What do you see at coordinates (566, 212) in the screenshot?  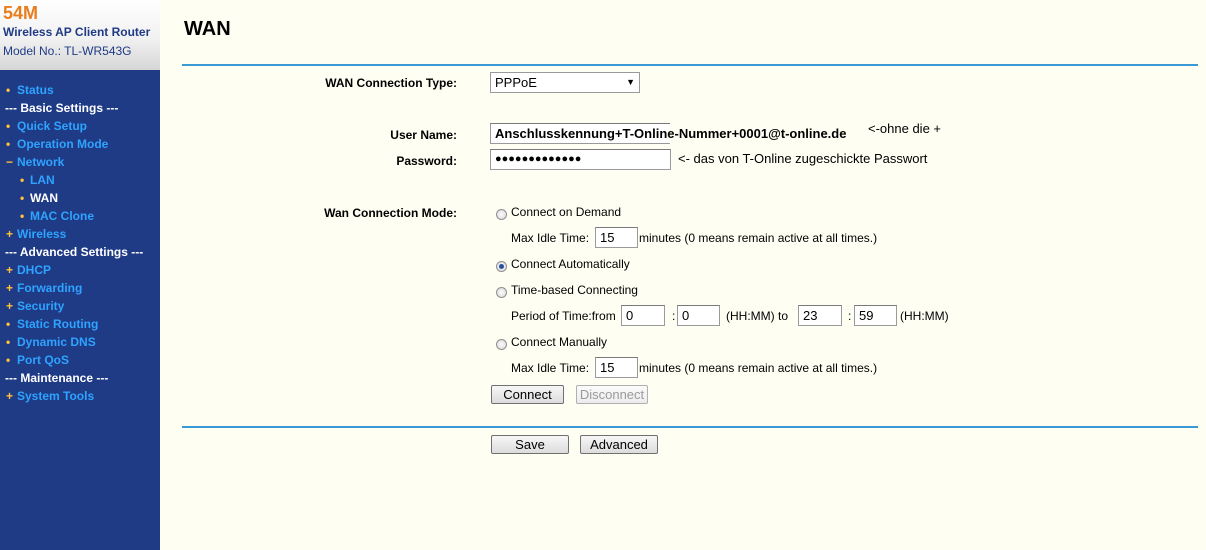 I see `connect-on-demand-label: Connect on Demand` at bounding box center [566, 212].